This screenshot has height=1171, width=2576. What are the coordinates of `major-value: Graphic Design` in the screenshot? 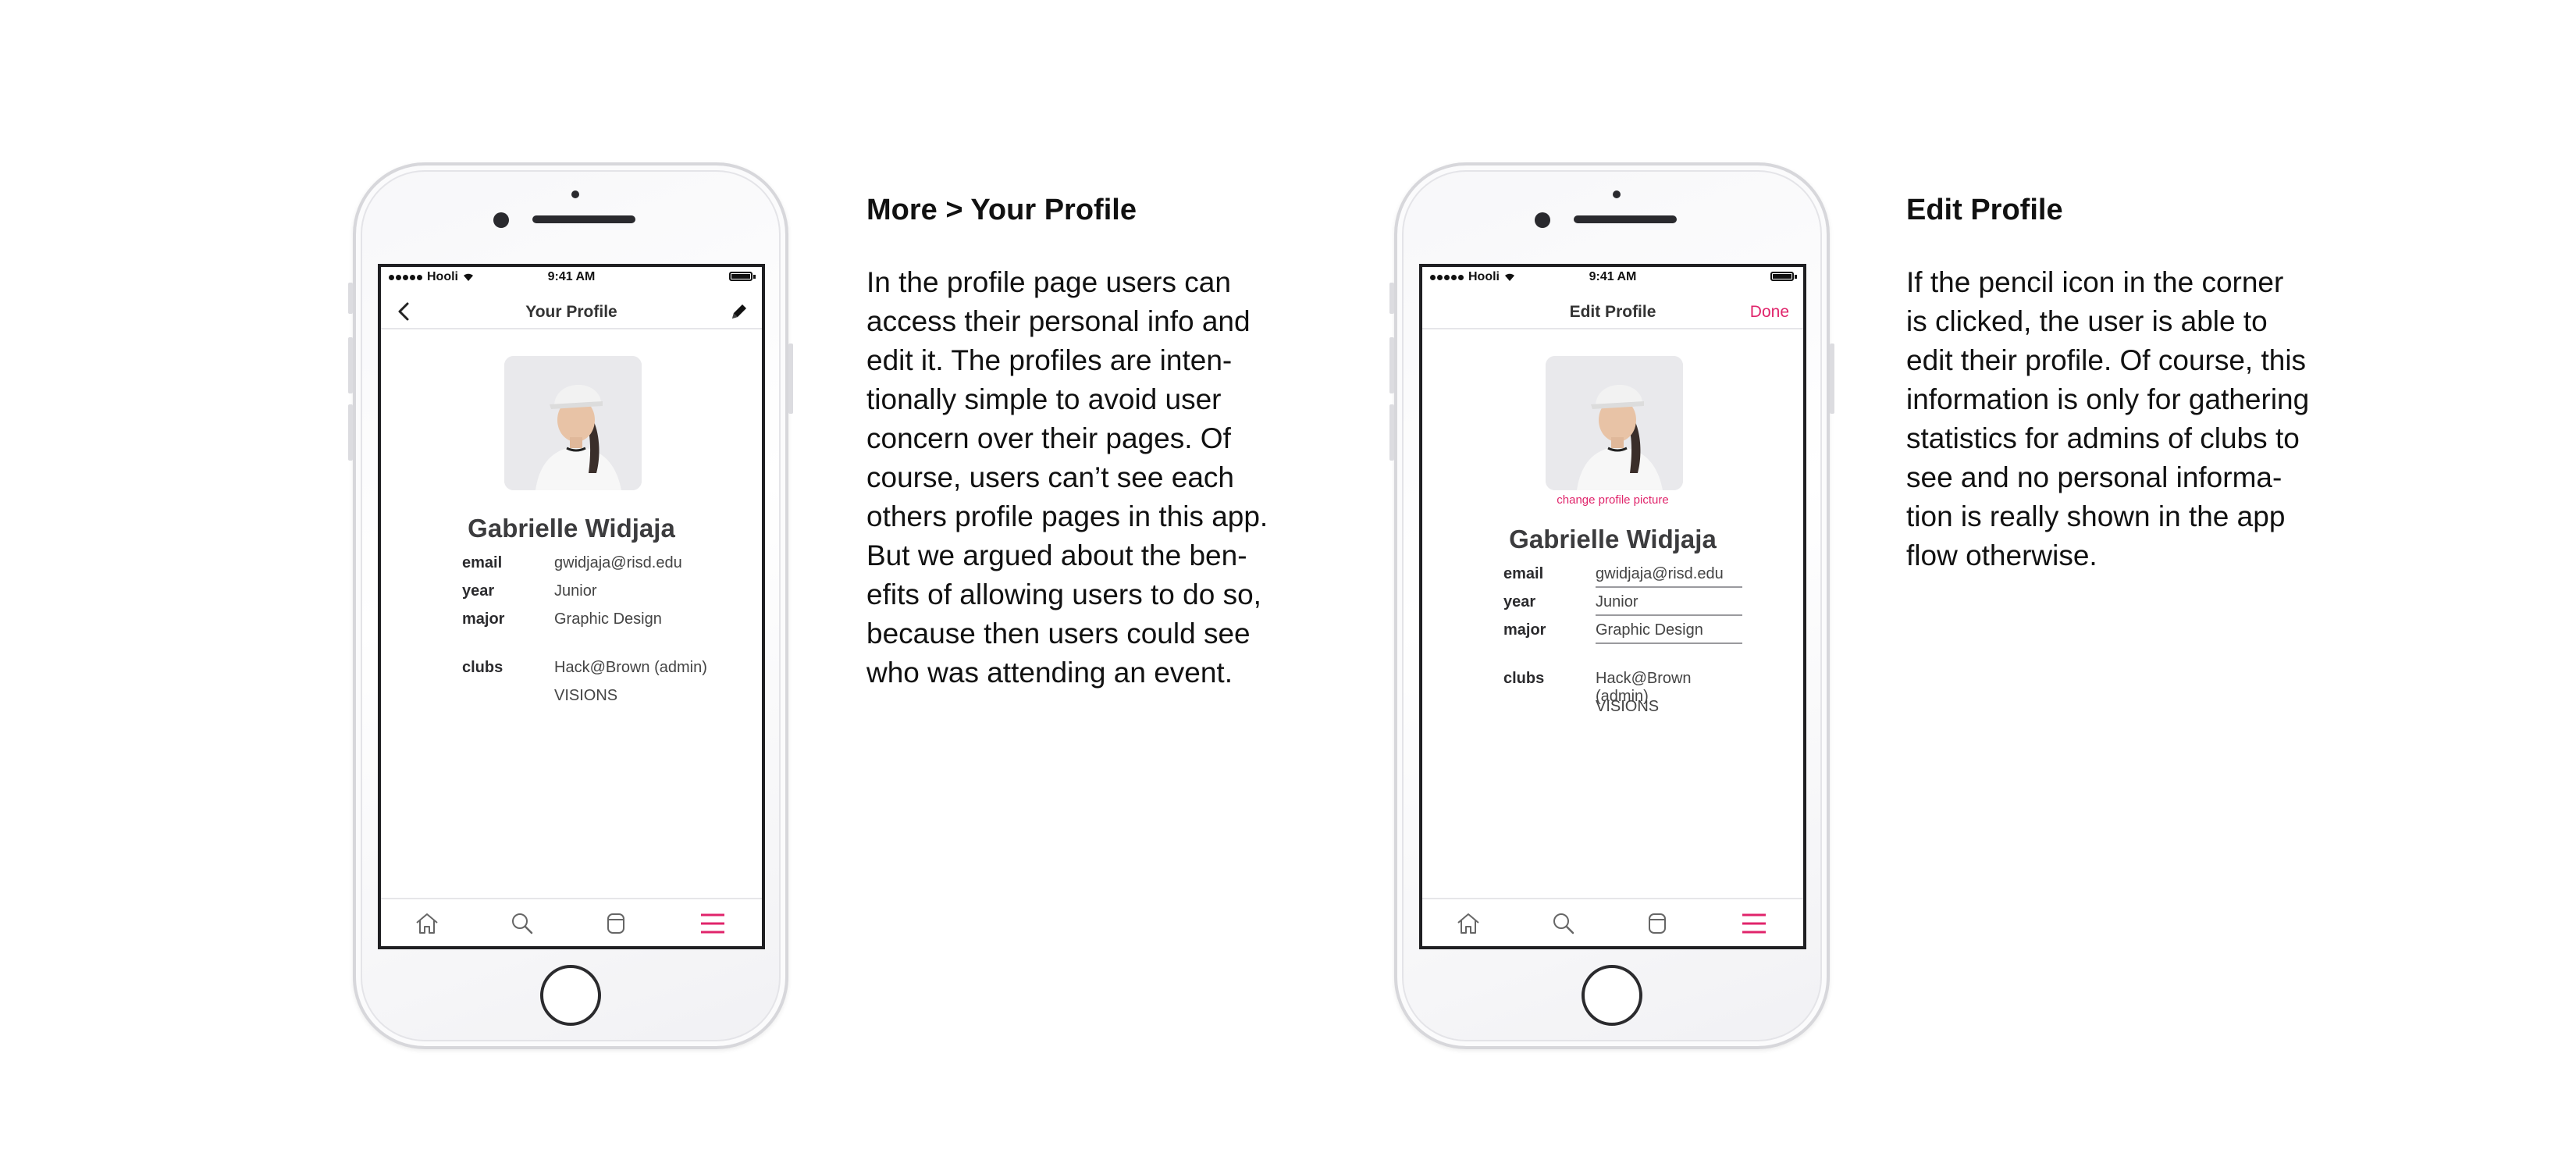 It's located at (608, 619).